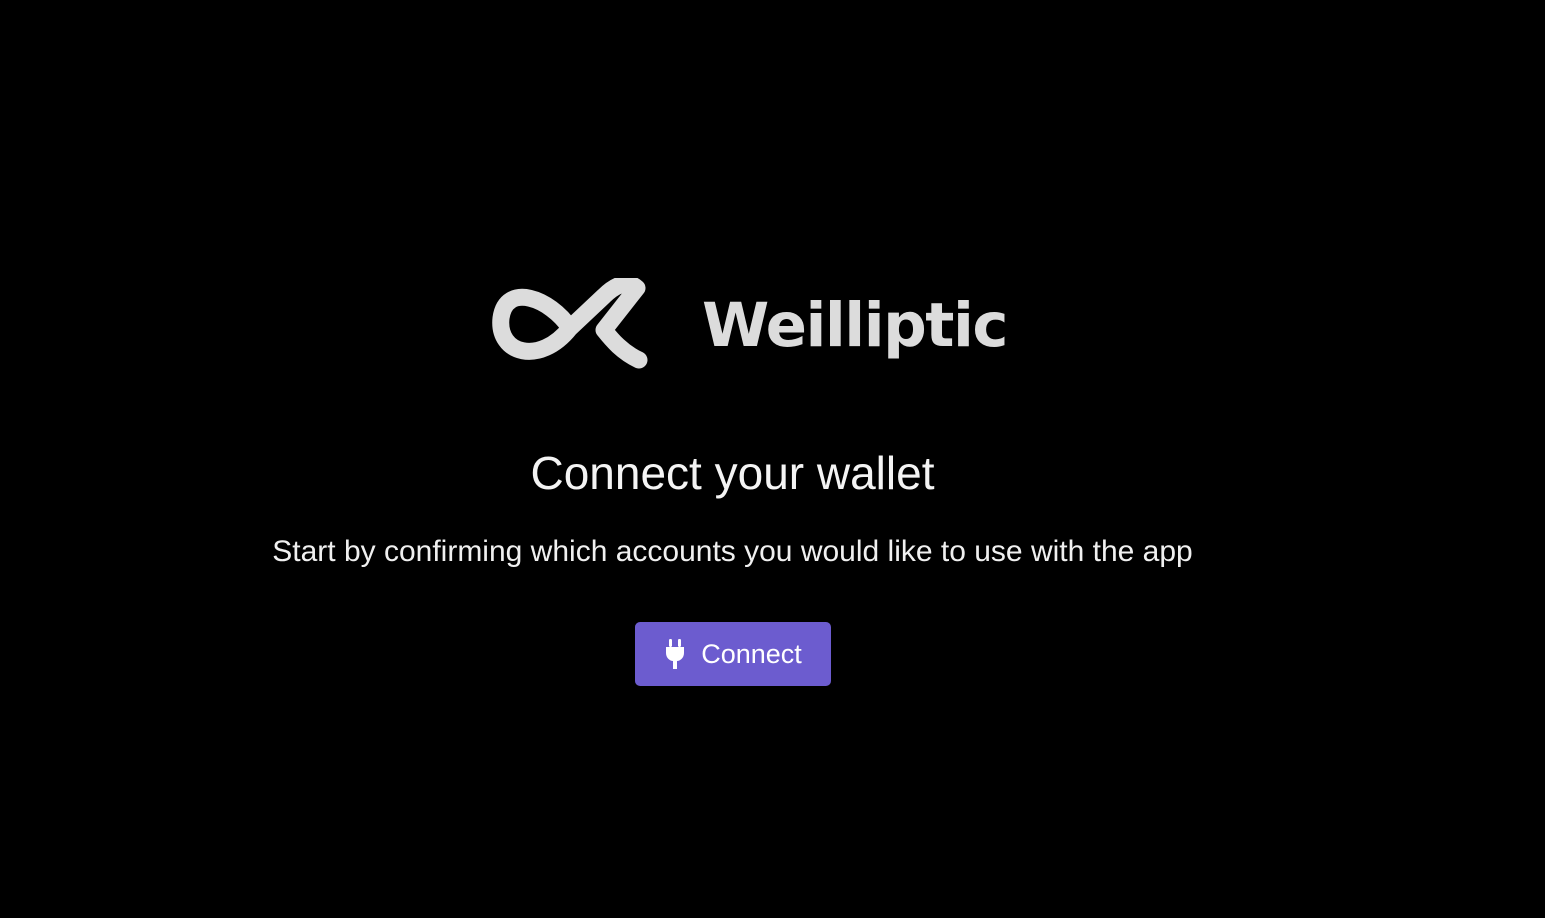 This screenshot has width=1545, height=918. Describe the element at coordinates (675, 654) in the screenshot. I see `plug-icon` at that location.